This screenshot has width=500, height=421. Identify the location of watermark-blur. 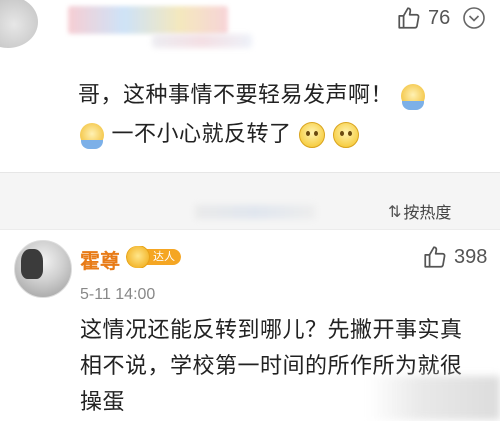
(434, 398).